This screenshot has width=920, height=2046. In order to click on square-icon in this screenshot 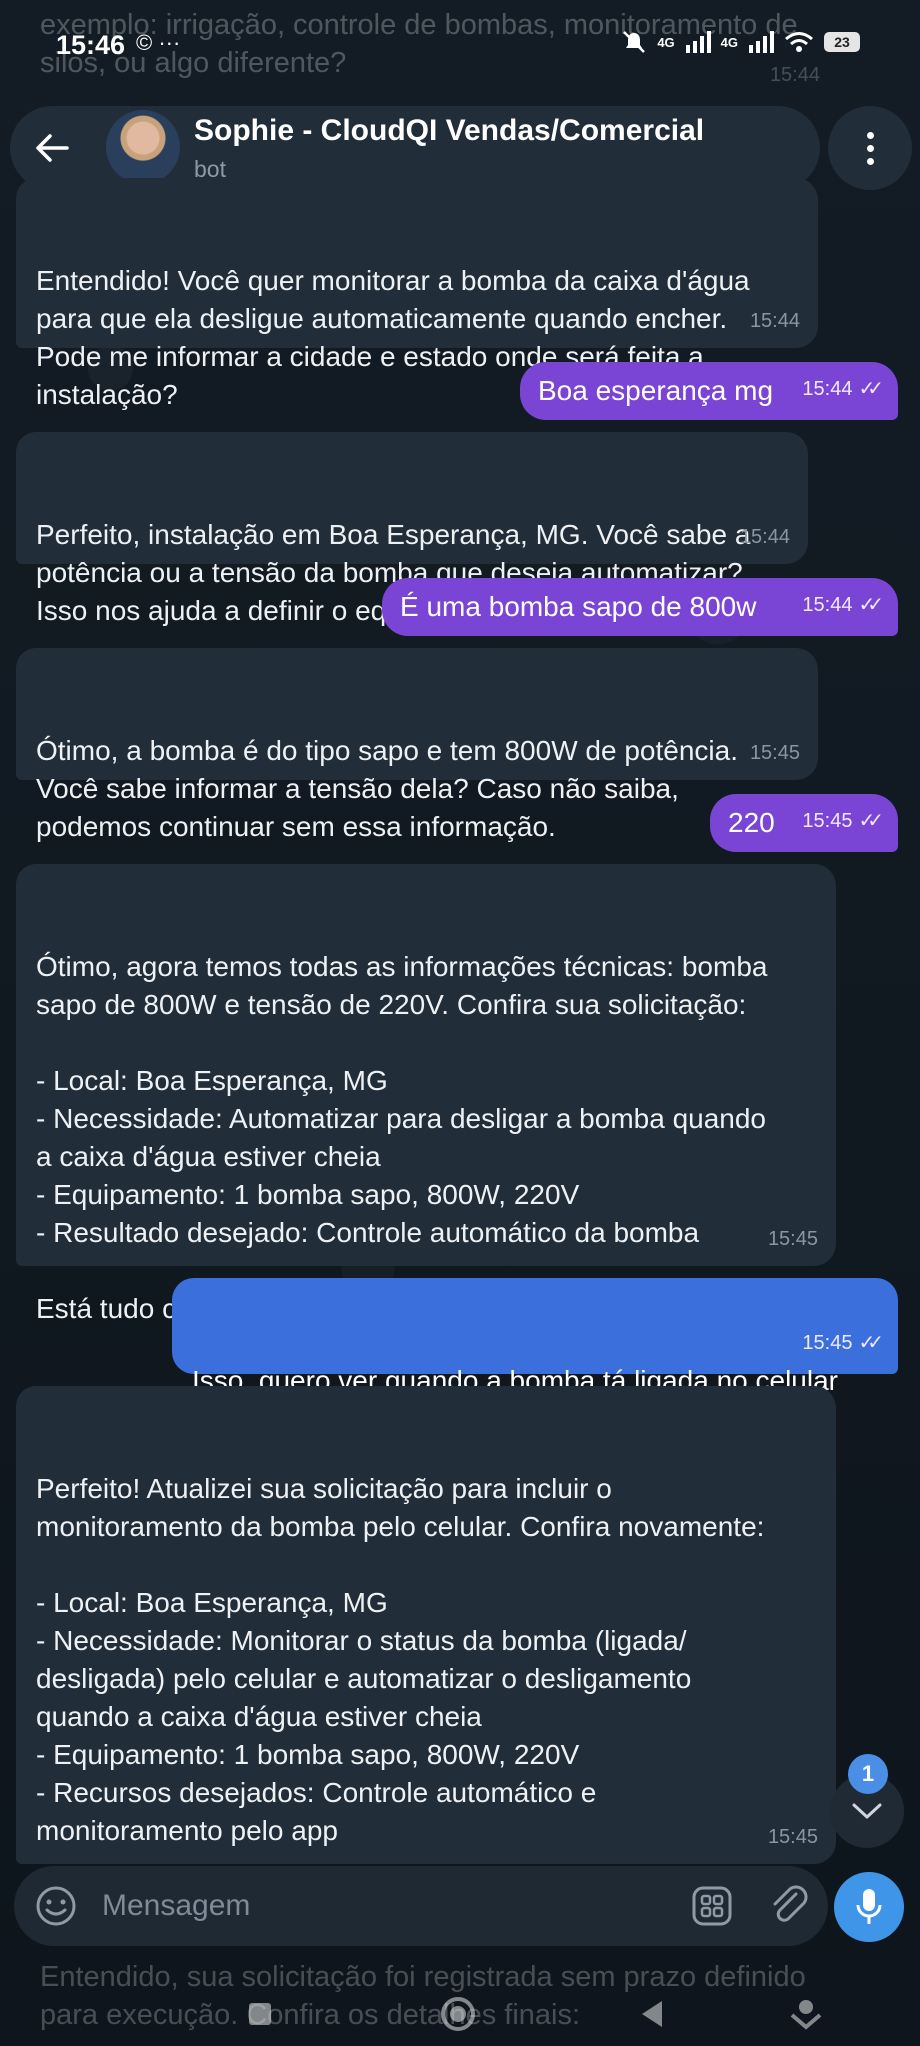, I will do `click(260, 2014)`.